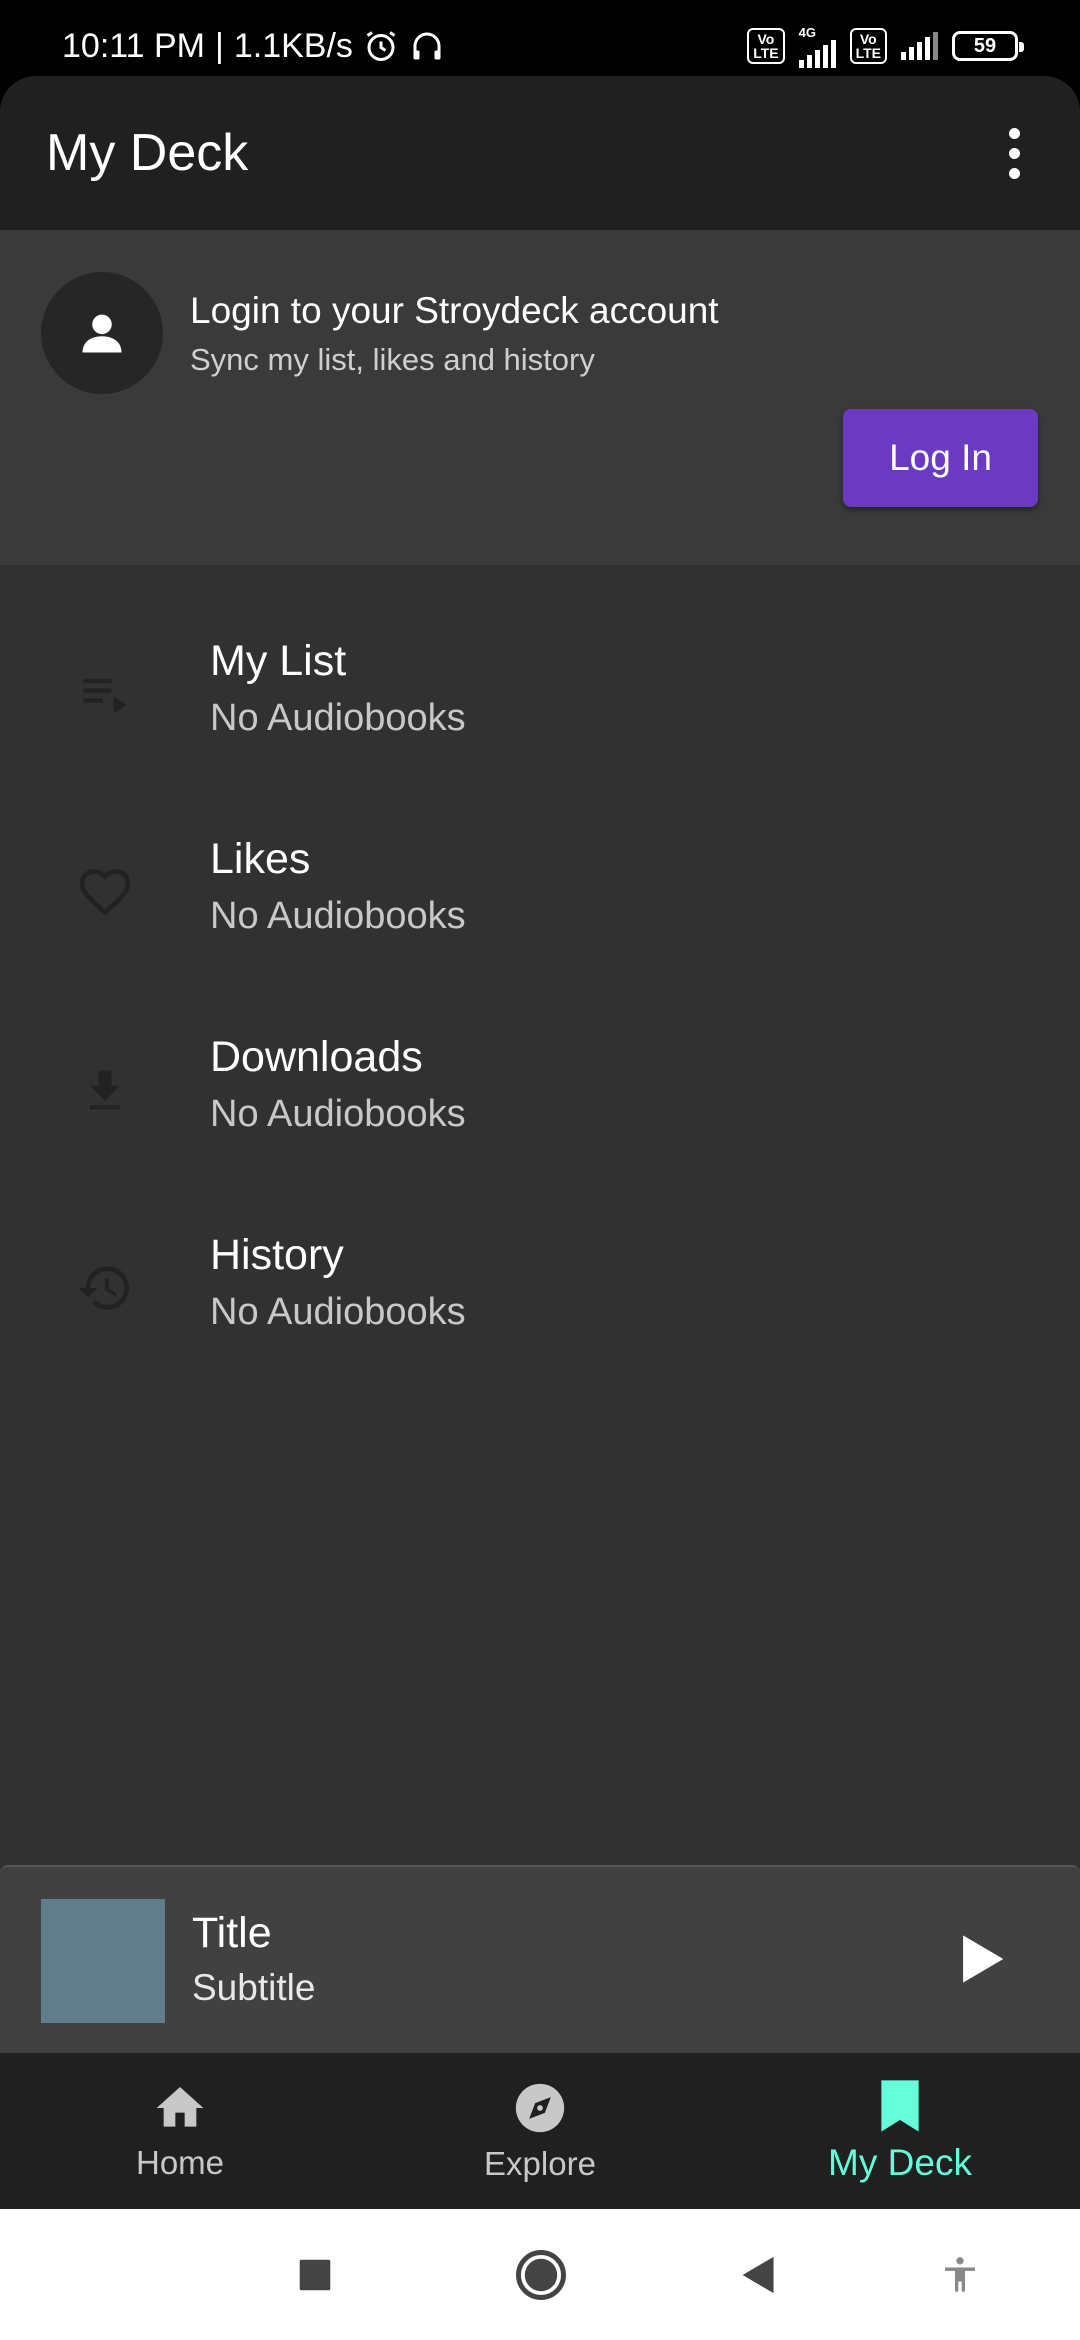 The width and height of the screenshot is (1080, 2340). I want to click on battery-icon: 59, so click(988, 46).